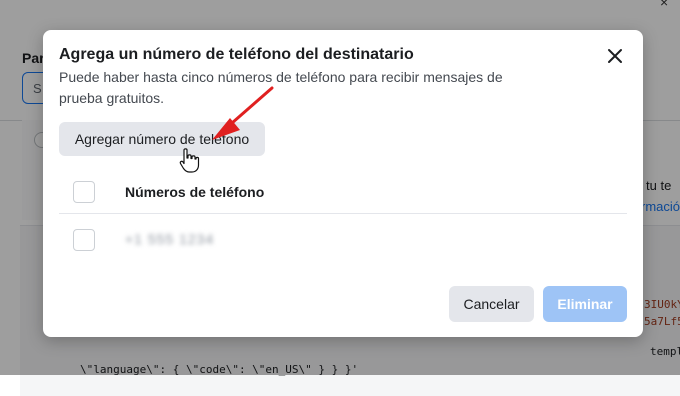  What do you see at coordinates (170, 239) in the screenshot?
I see `phone-number-redacted: +1 555 1234` at bounding box center [170, 239].